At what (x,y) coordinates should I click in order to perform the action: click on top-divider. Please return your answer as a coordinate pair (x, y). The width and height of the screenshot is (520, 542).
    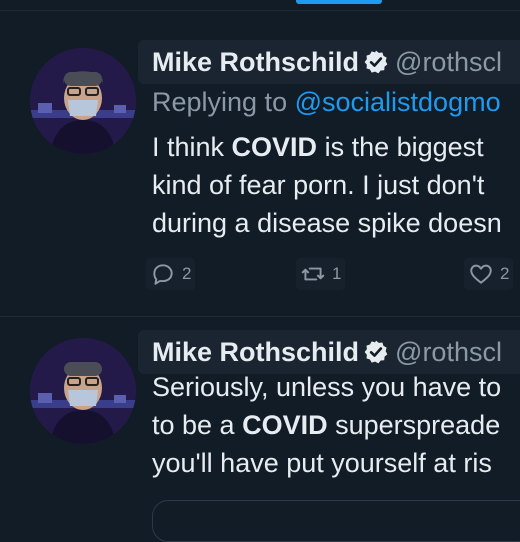
    Looking at the image, I should click on (260, 10).